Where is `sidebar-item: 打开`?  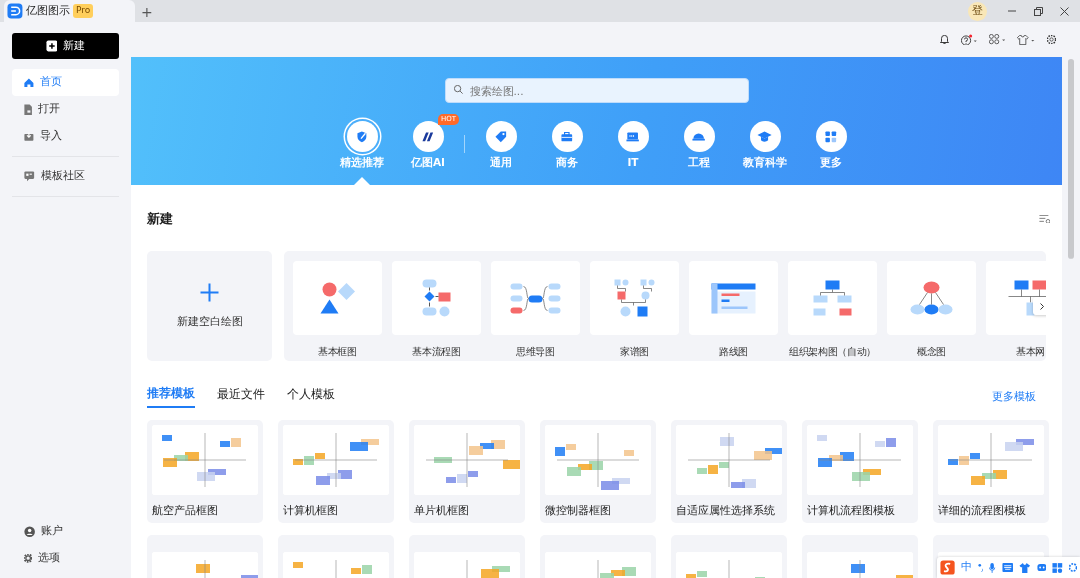 sidebar-item: 打开 is located at coordinates (65, 109).